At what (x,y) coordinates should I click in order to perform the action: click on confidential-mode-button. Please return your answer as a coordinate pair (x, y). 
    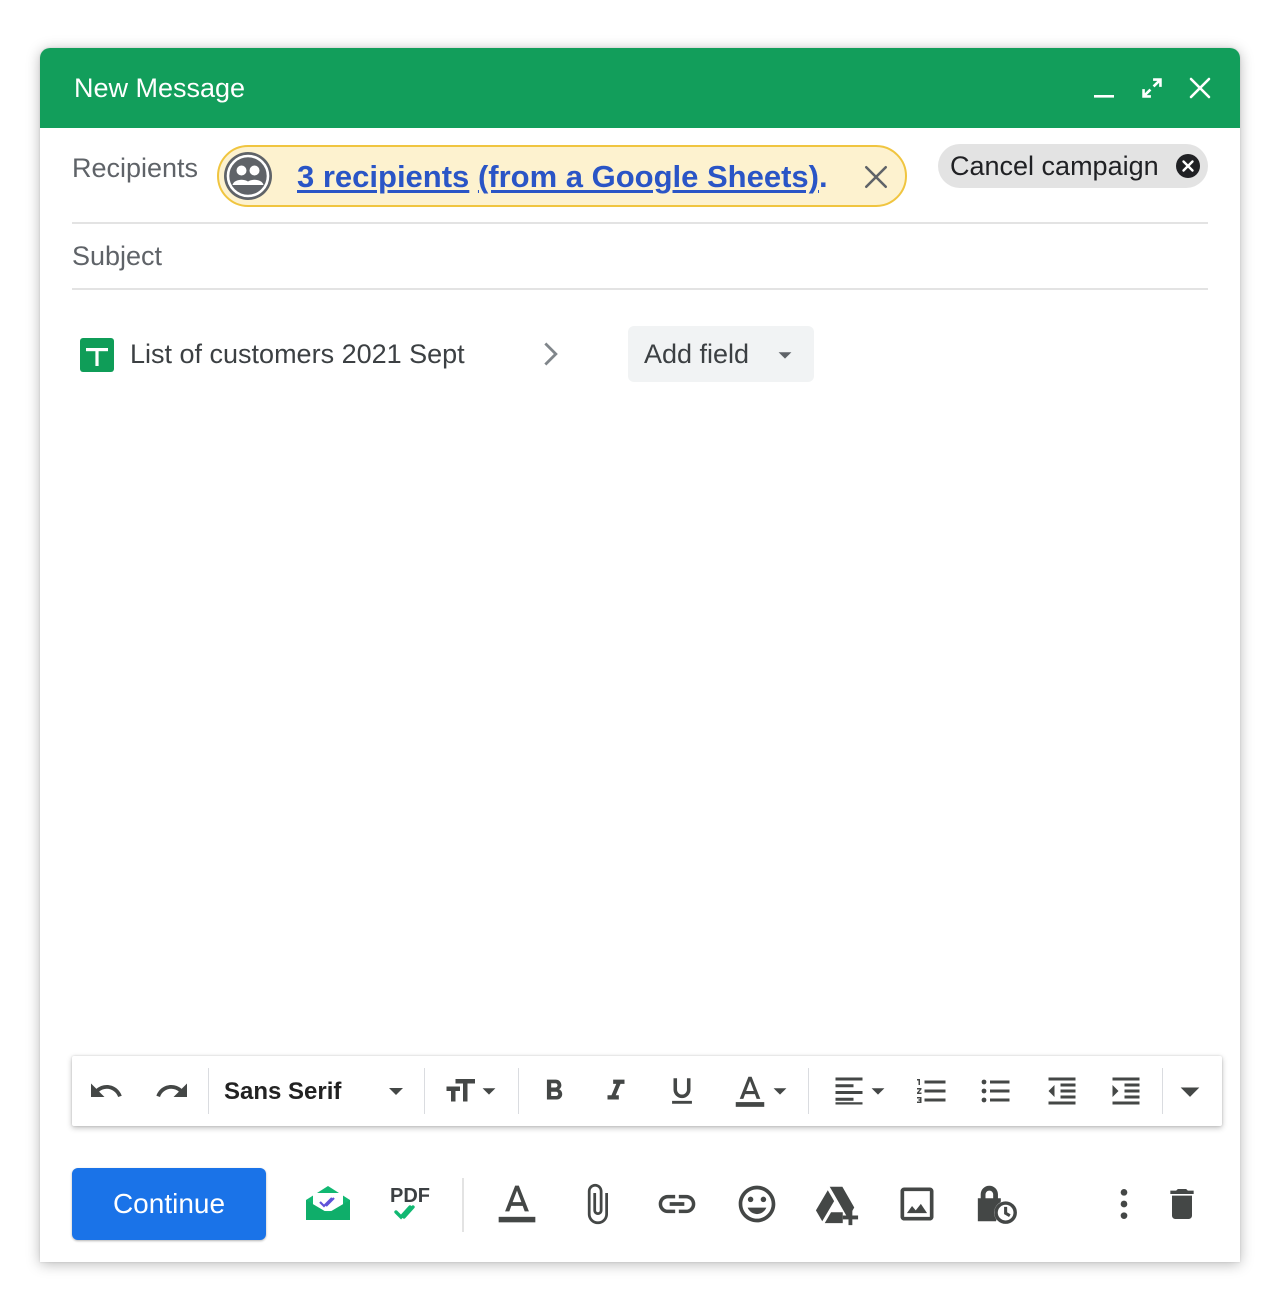
    Looking at the image, I should click on (997, 1204).